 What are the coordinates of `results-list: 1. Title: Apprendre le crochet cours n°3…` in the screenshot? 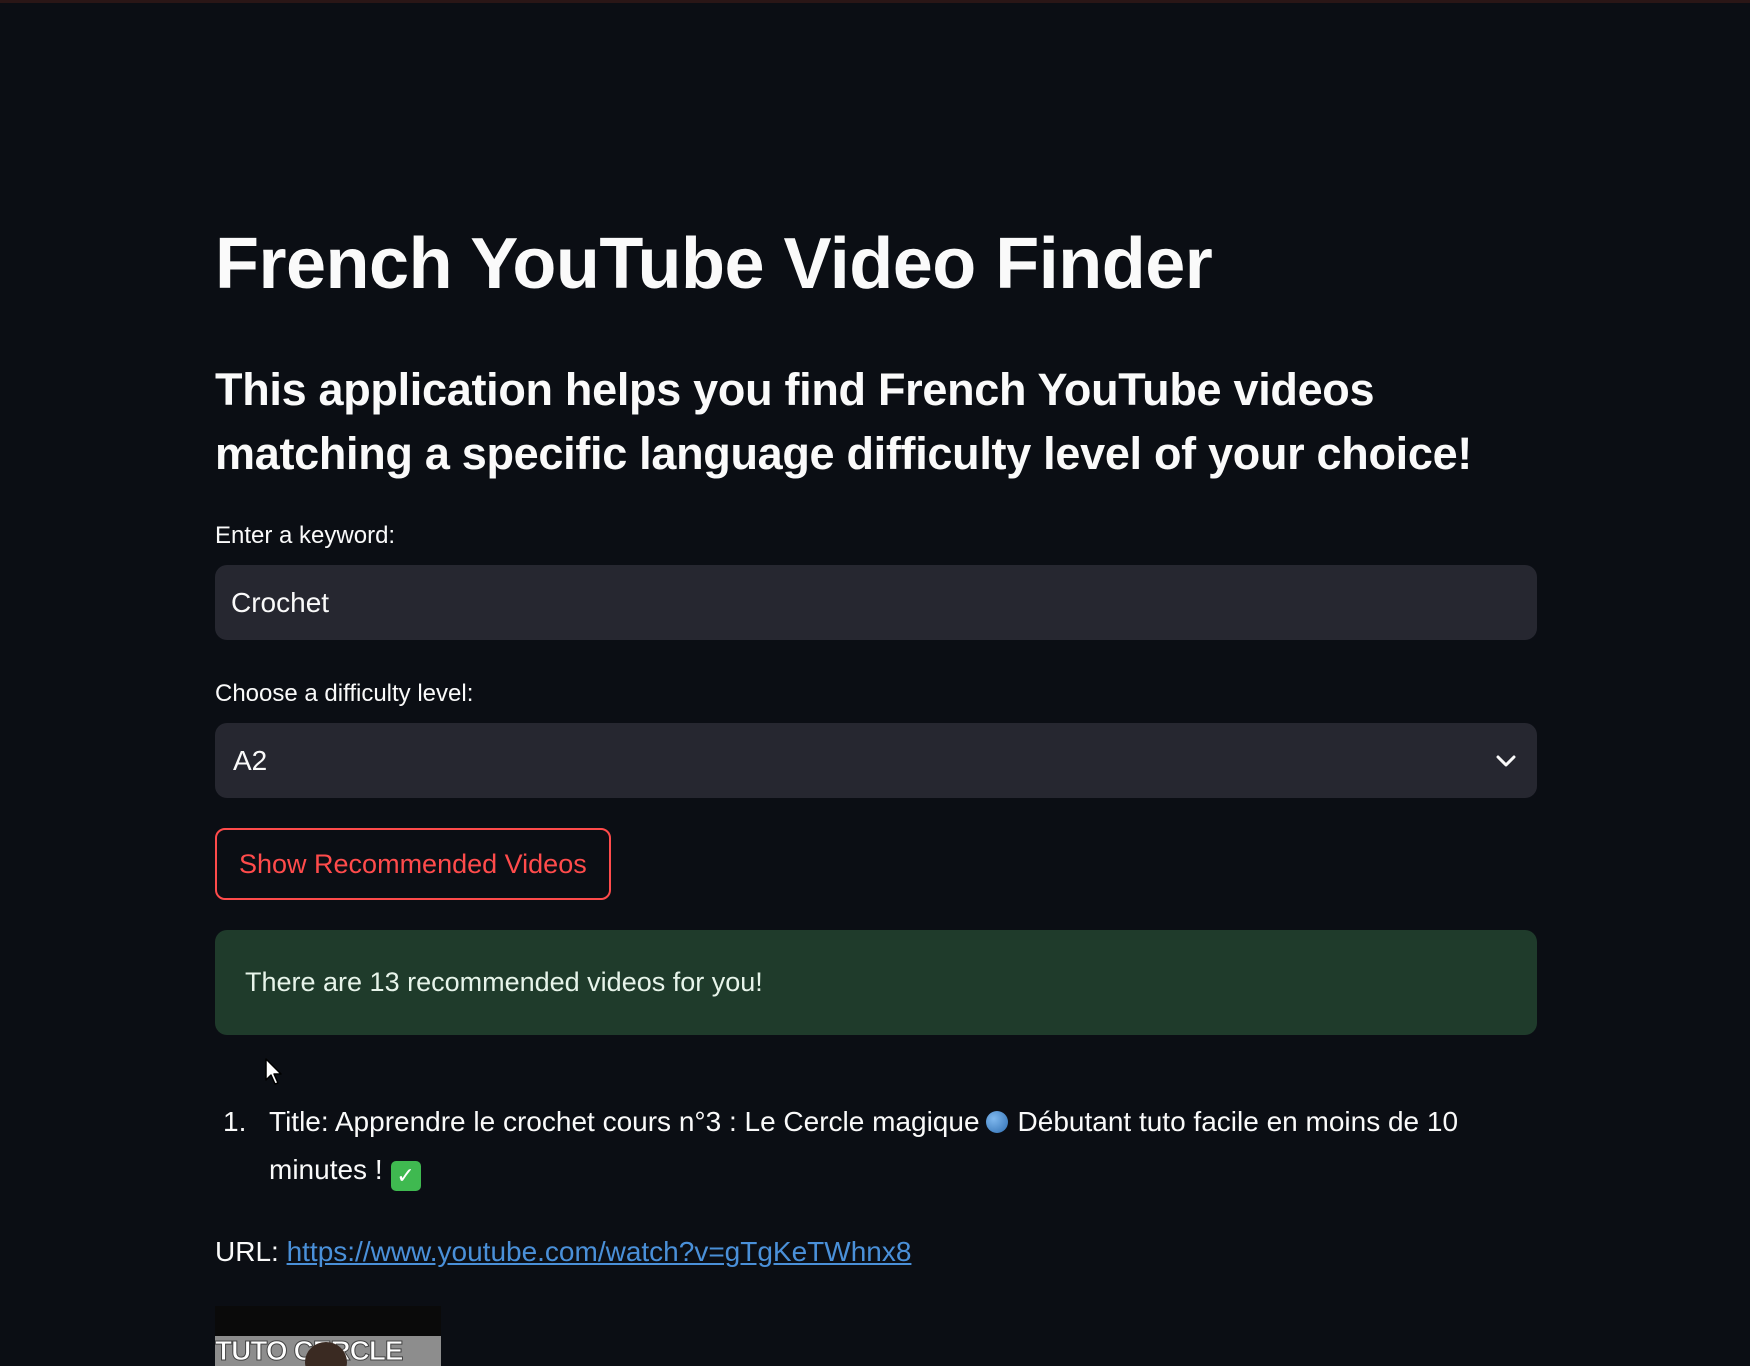 It's located at (876, 1146).